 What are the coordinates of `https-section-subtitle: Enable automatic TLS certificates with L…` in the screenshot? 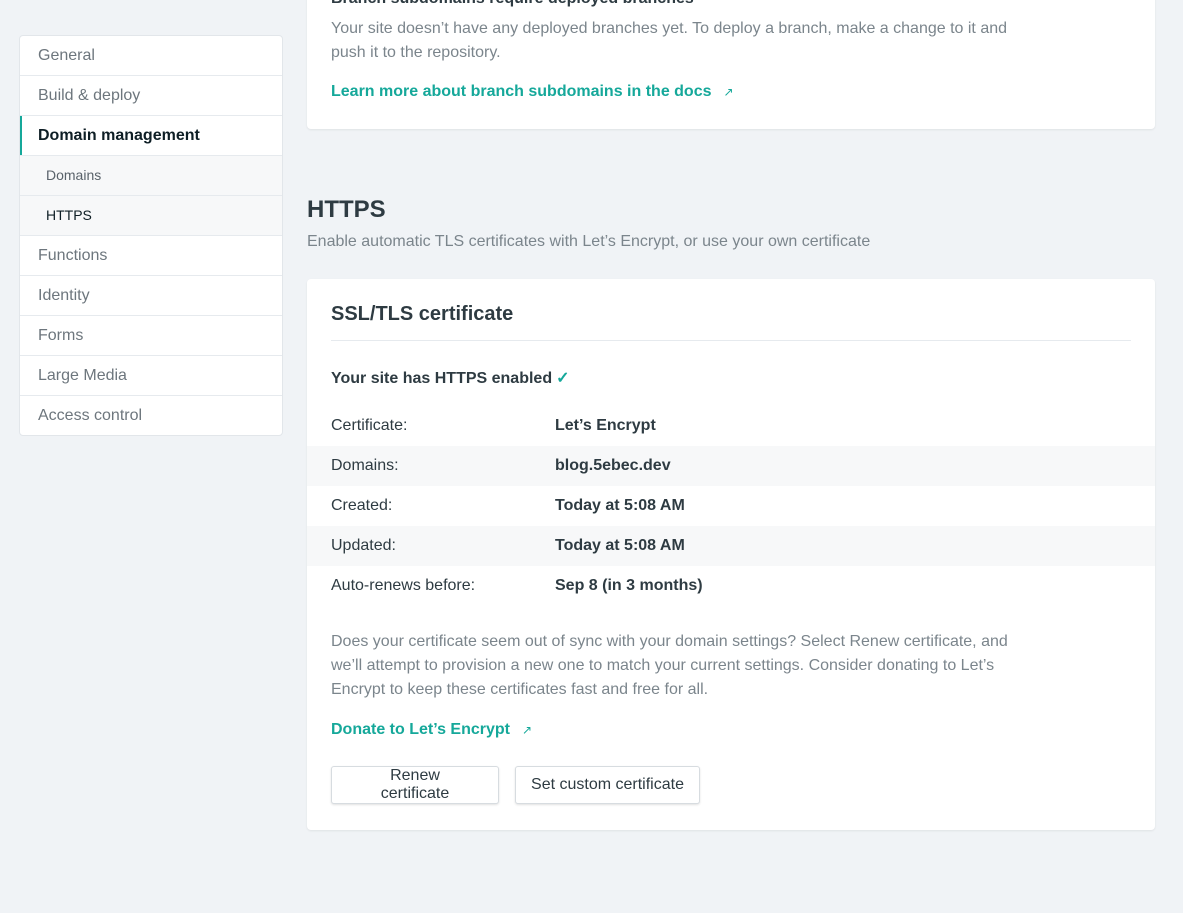 It's located at (589, 241).